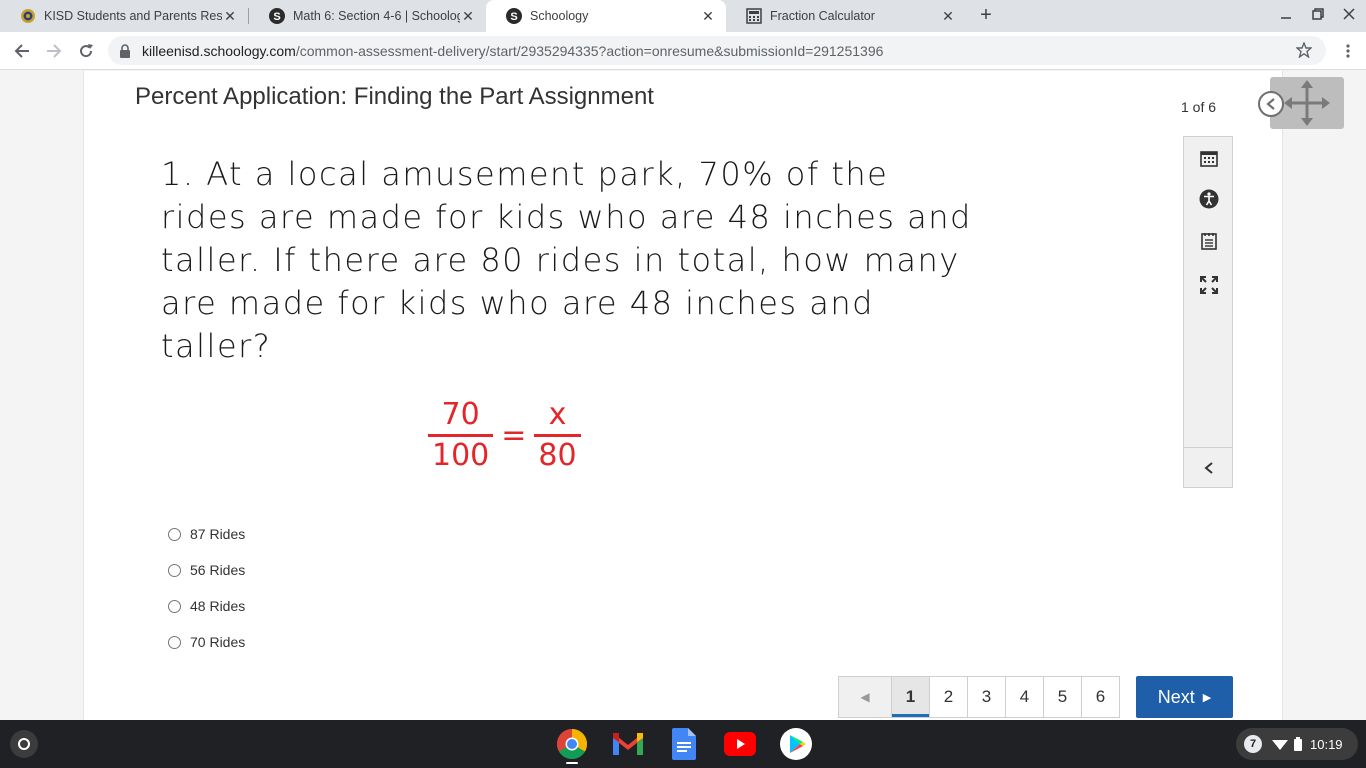 This screenshot has height=768, width=1366. I want to click on wifi-icon, so click(1280, 744).